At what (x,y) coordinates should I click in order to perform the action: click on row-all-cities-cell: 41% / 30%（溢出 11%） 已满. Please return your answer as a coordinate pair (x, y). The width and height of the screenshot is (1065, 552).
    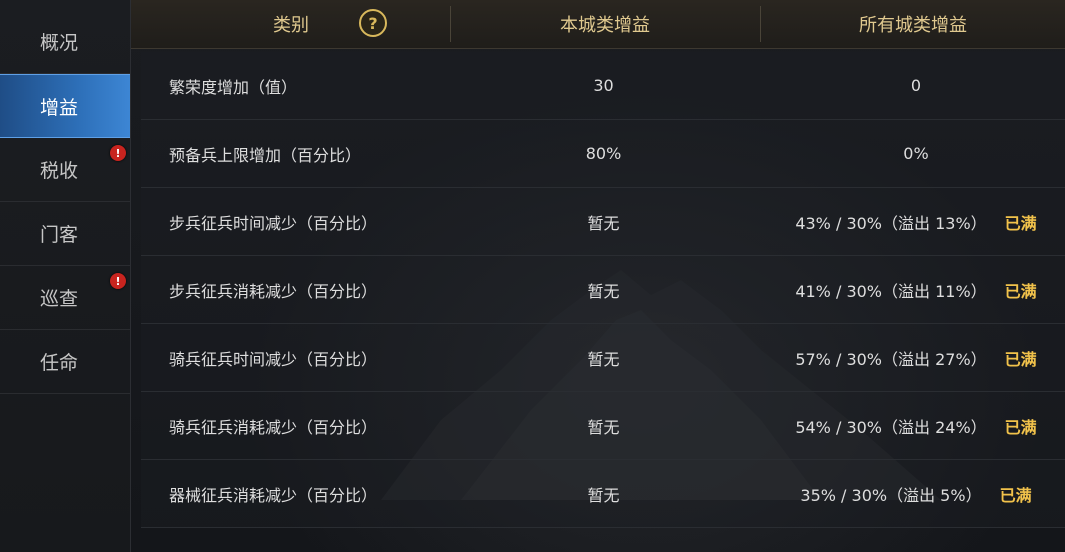
    Looking at the image, I should click on (908, 289).